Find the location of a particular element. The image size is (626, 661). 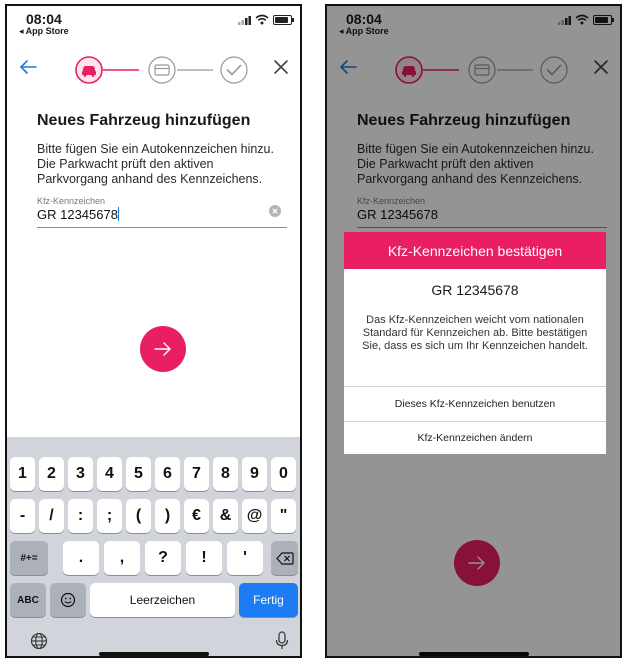

key-symbol: ) is located at coordinates (167, 516).